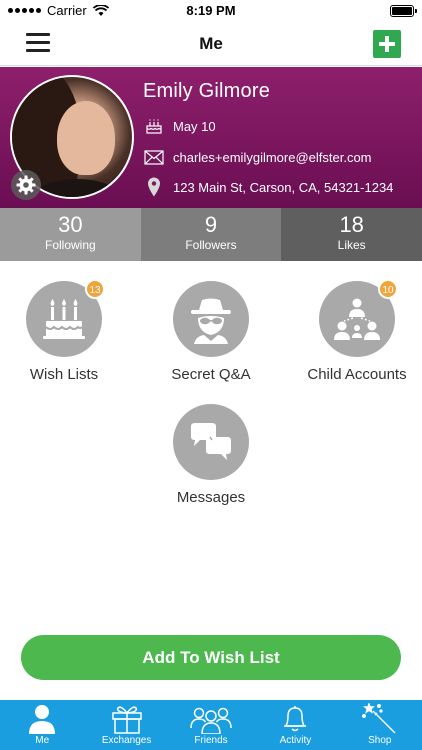 The width and height of the screenshot is (422, 750). Describe the element at coordinates (357, 374) in the screenshot. I see `child-accounts-label: Child Accounts` at that location.